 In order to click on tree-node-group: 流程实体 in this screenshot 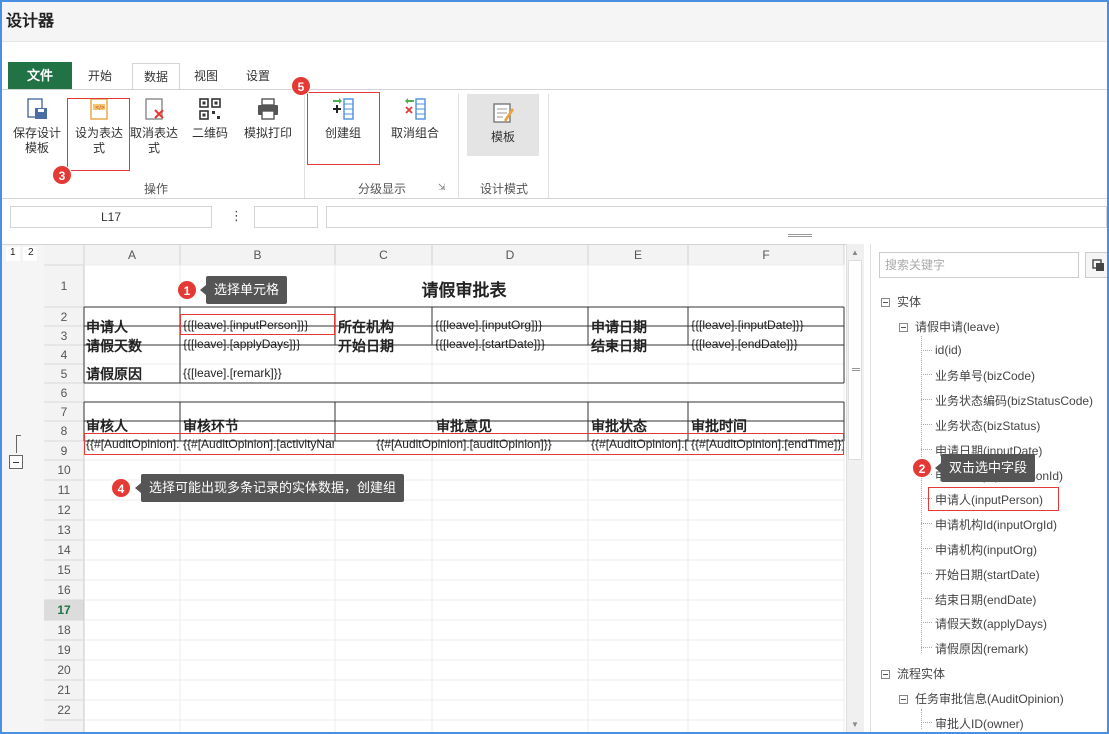, I will do `click(913, 673)`.